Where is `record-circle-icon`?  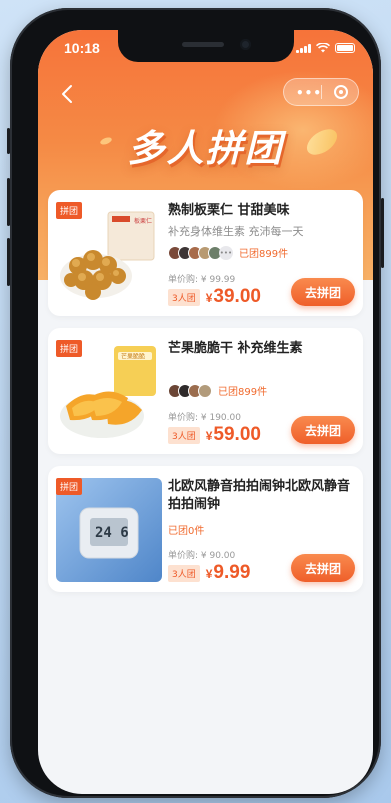 record-circle-icon is located at coordinates (341, 92).